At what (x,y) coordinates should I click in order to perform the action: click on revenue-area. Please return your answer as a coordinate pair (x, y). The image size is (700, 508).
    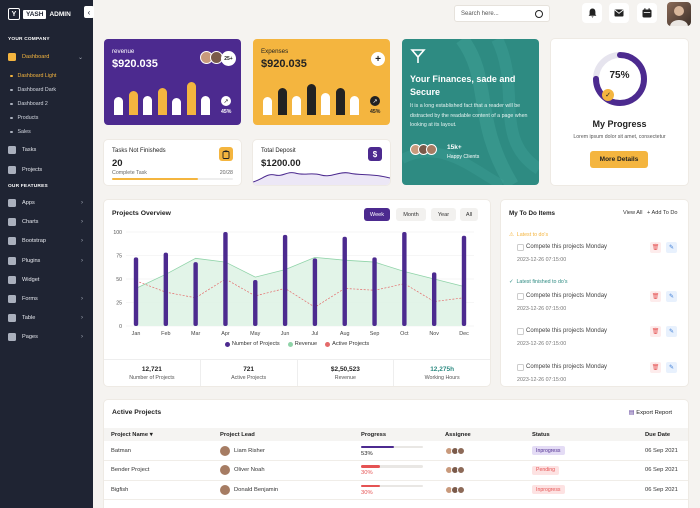
    Looking at the image, I should click on (300, 291).